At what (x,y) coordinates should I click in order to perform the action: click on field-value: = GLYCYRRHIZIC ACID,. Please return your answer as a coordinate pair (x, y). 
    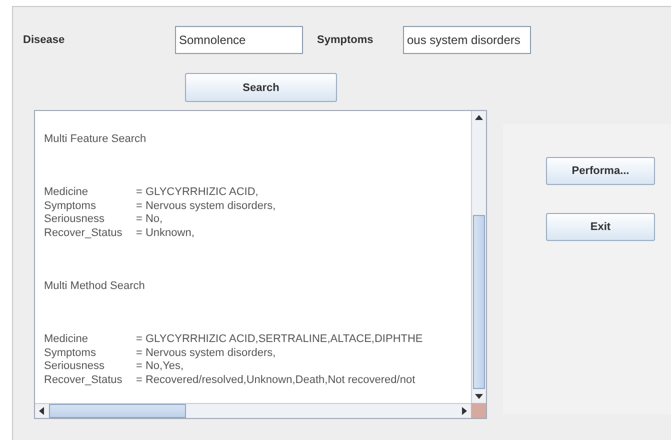
    Looking at the image, I should click on (197, 193).